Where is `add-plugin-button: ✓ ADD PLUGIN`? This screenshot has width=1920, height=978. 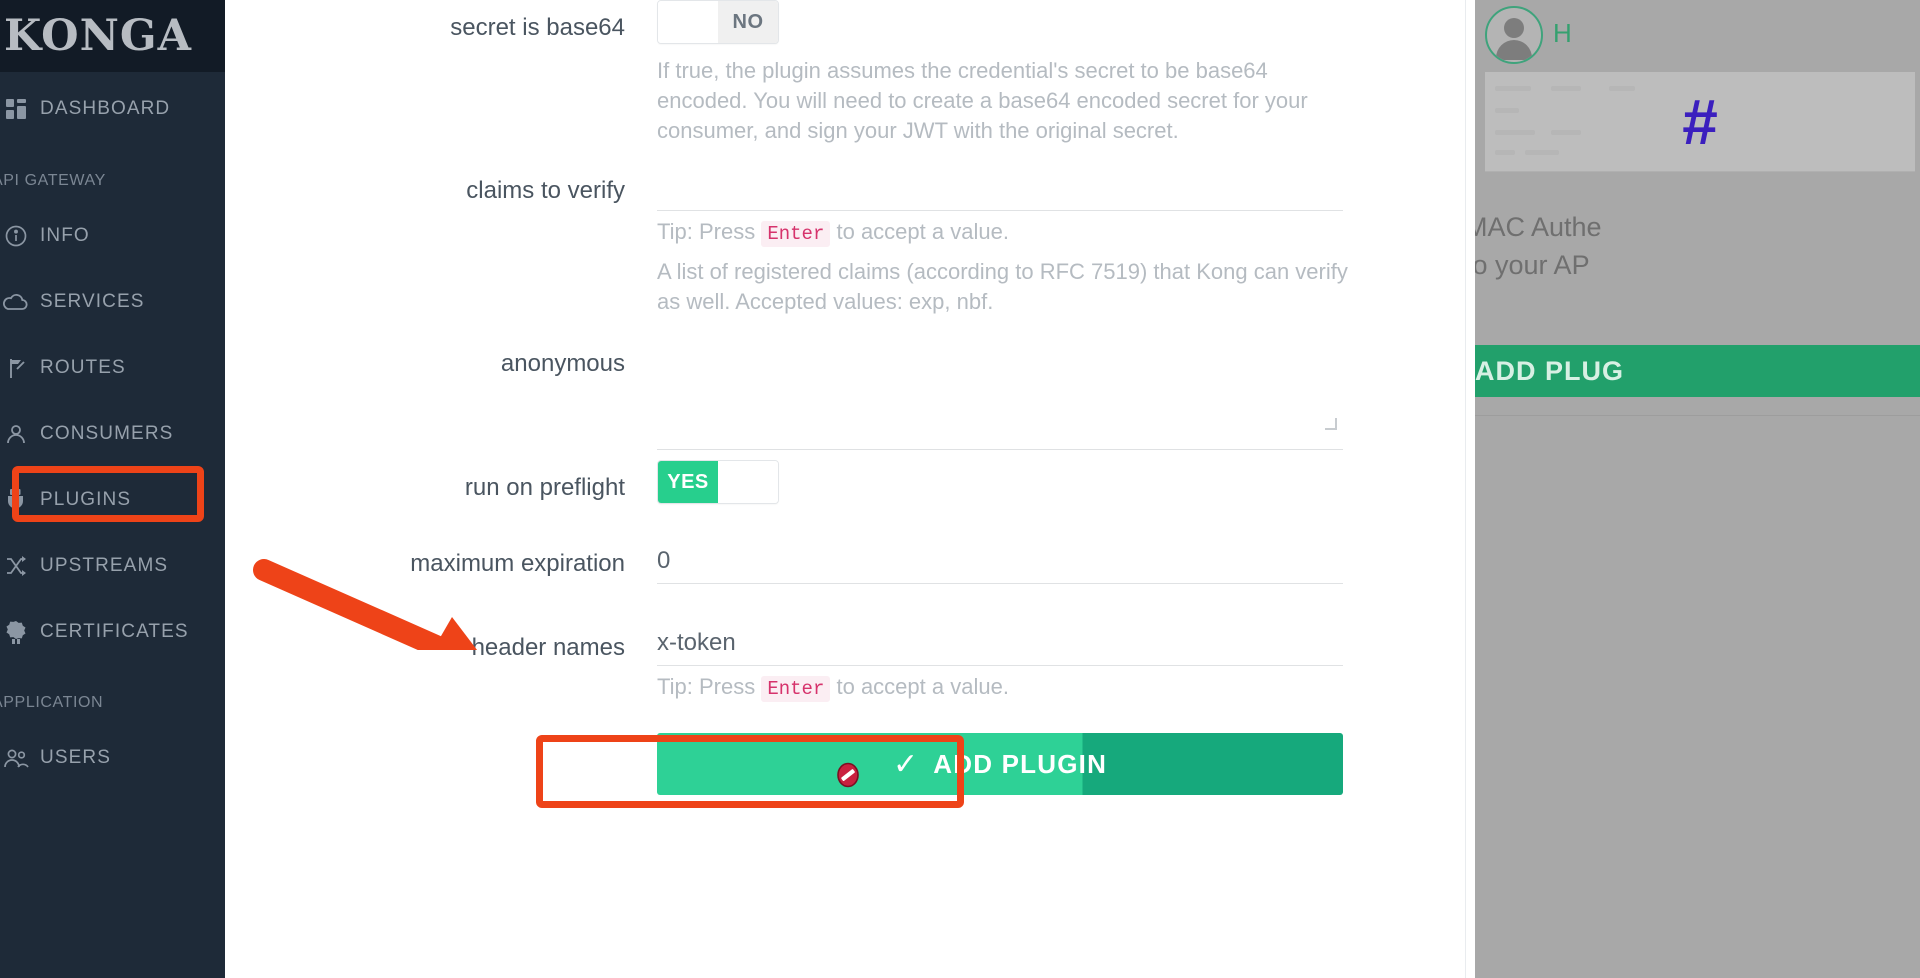 add-plugin-button: ✓ ADD PLUGIN is located at coordinates (1000, 764).